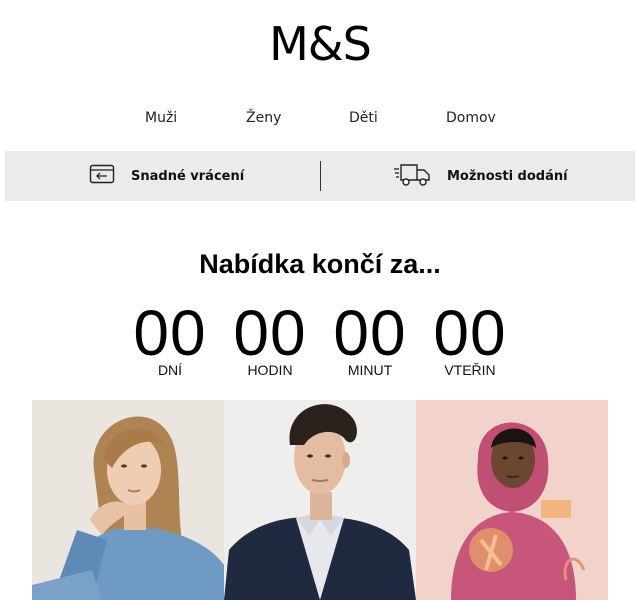  Describe the element at coordinates (188, 176) in the screenshot. I see `returns-label: Snadné vrácení` at that location.